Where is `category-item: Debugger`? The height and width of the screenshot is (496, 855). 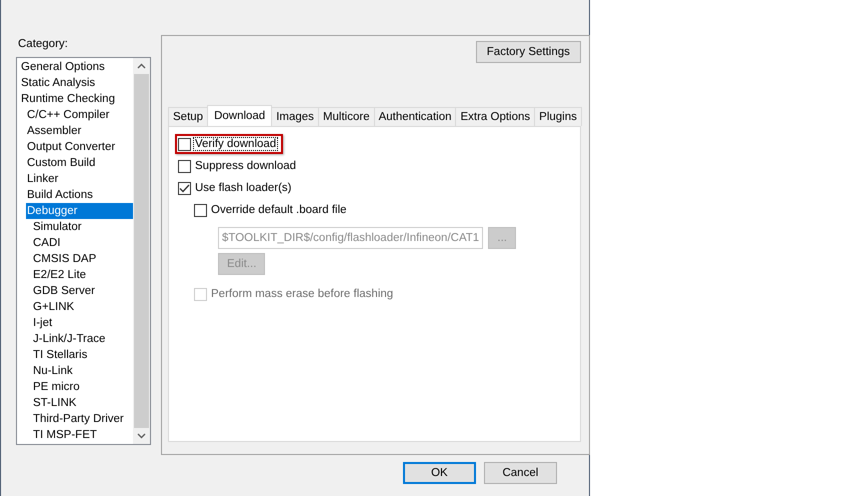 category-item: Debugger is located at coordinates (79, 211).